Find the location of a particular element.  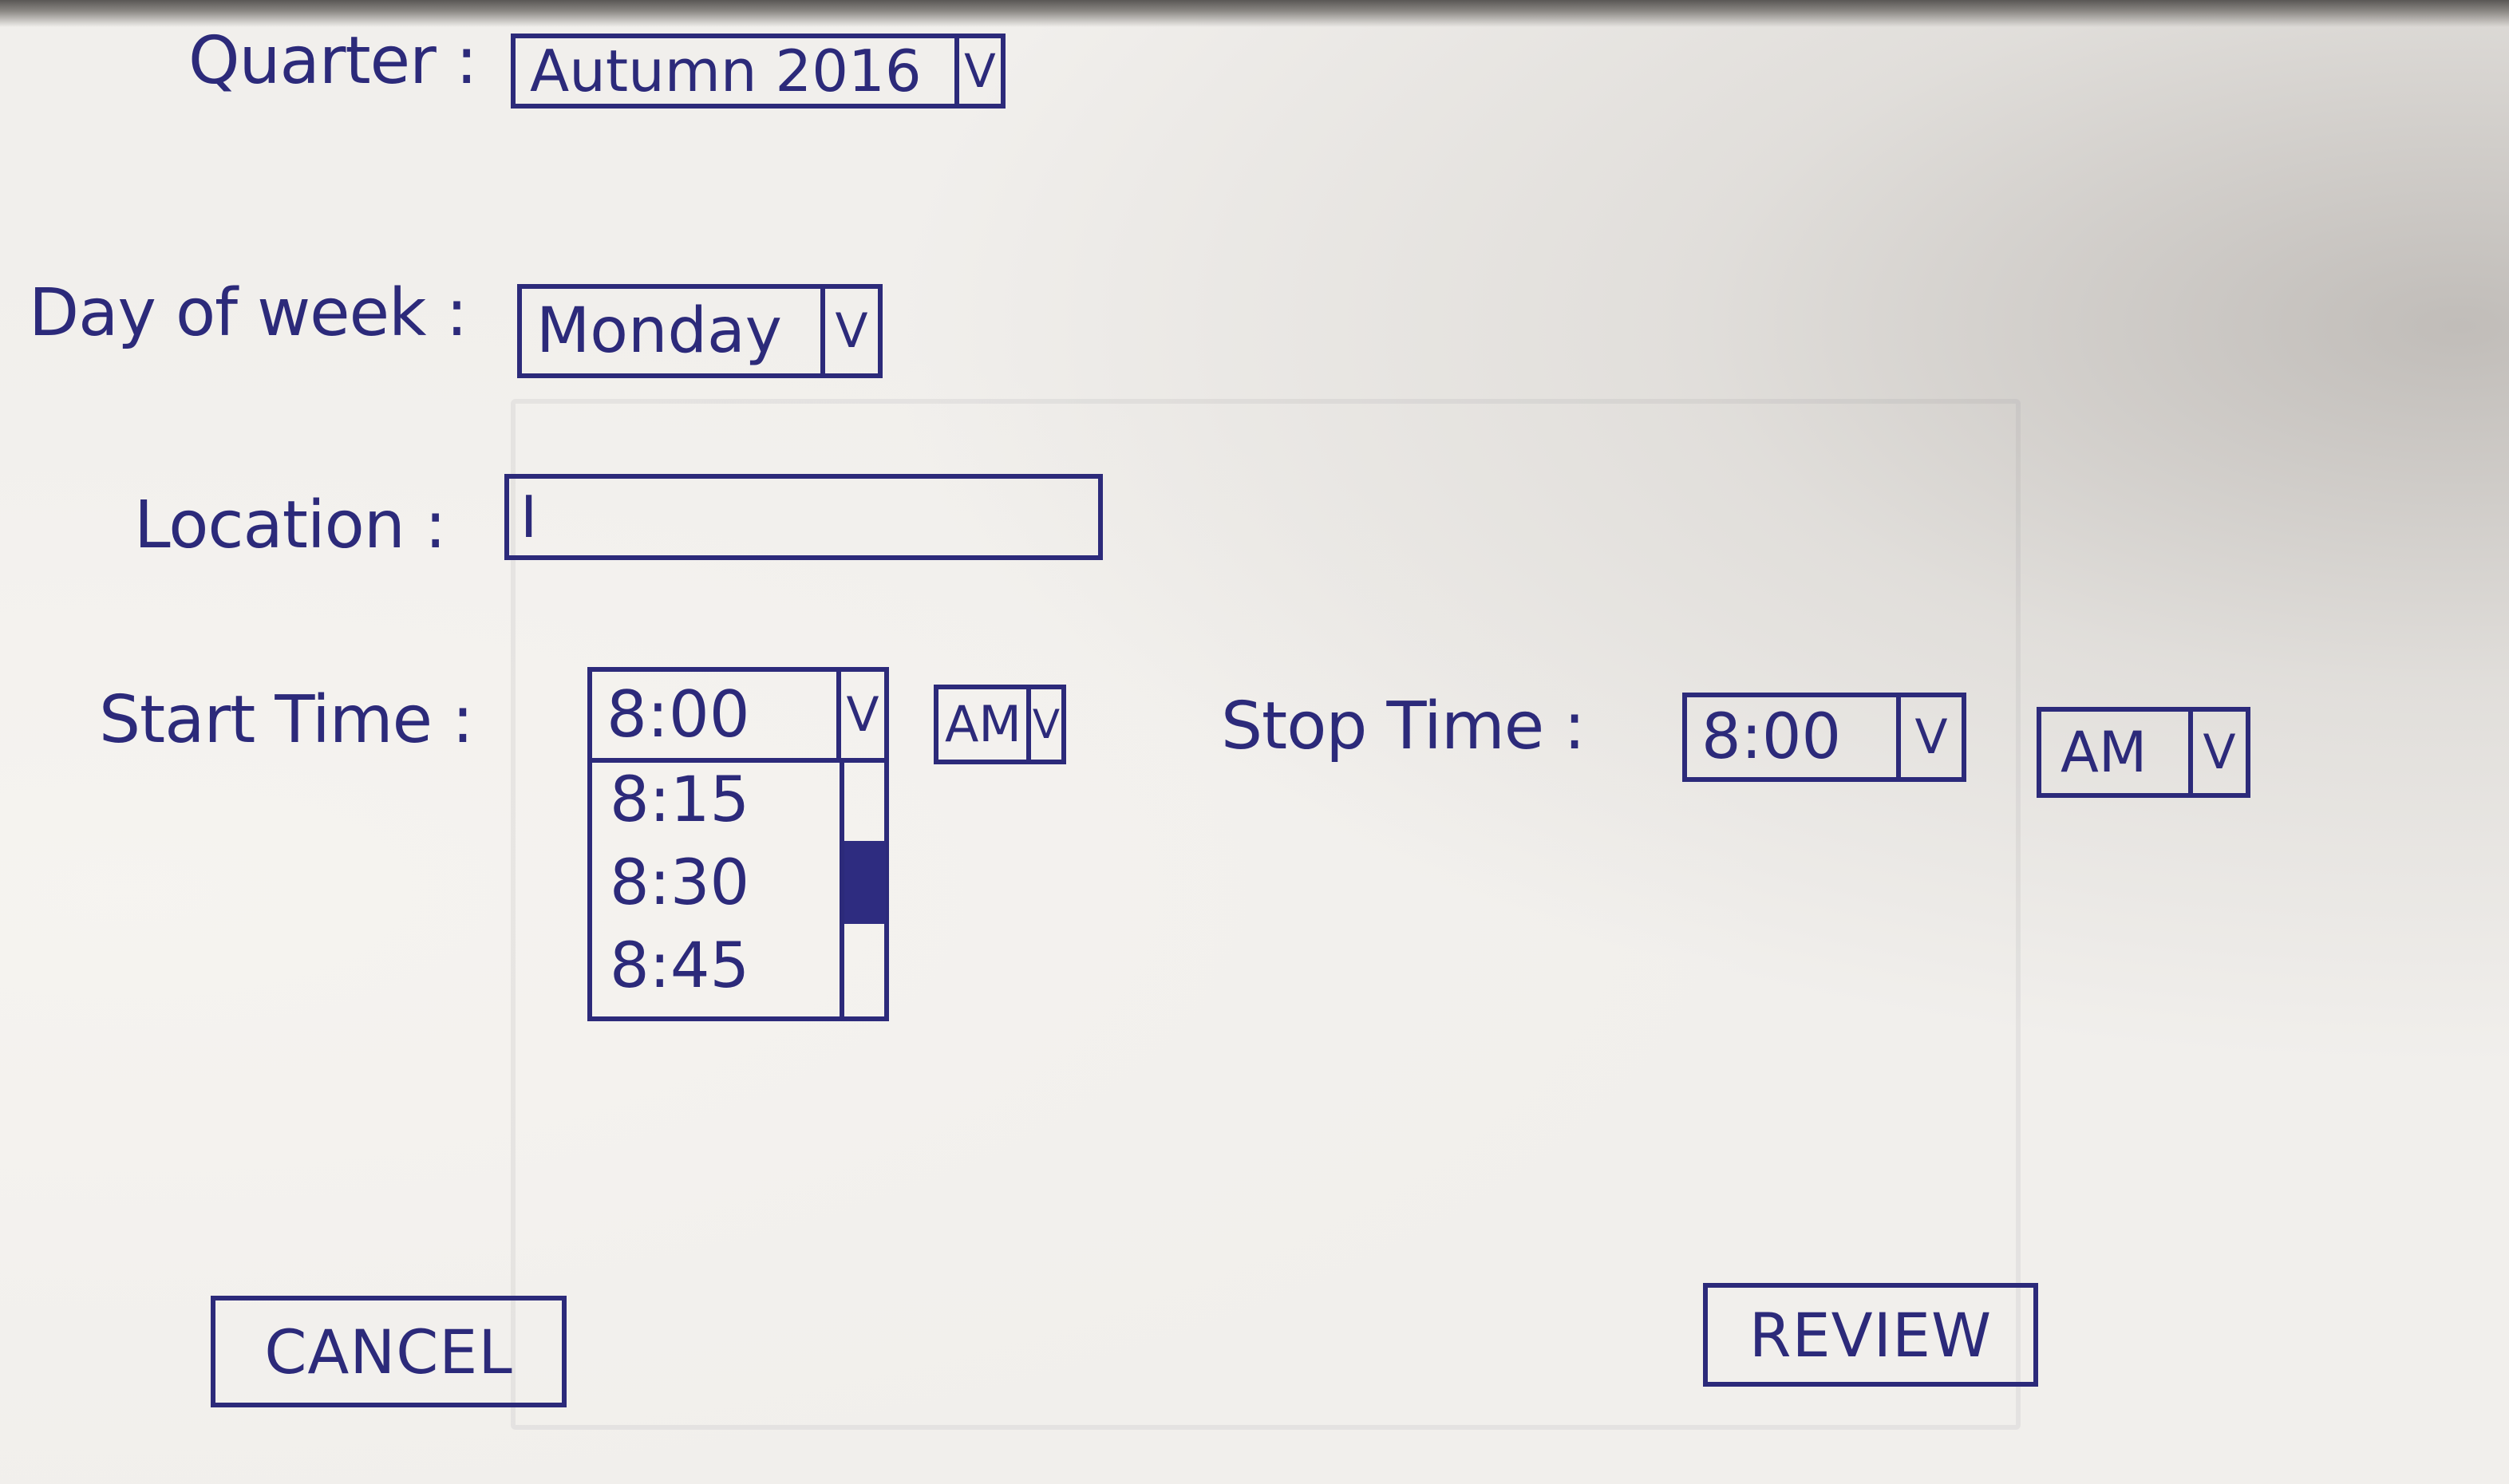

location-label: Location : is located at coordinates (290, 525).